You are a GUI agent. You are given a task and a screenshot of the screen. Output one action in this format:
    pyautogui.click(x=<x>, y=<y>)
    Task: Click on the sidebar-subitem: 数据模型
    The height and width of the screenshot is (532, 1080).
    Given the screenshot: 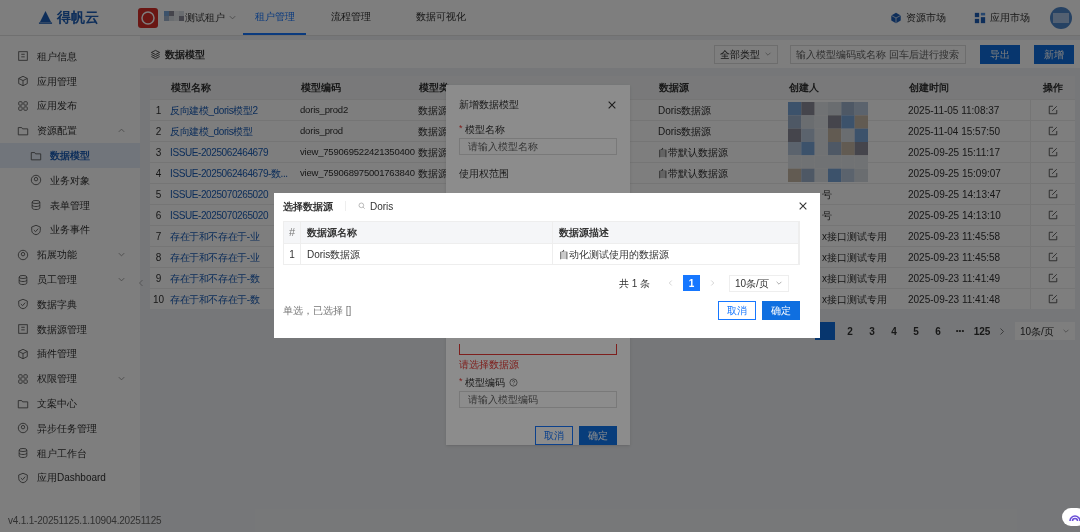 What is the action you would take?
    pyautogui.click(x=70, y=155)
    